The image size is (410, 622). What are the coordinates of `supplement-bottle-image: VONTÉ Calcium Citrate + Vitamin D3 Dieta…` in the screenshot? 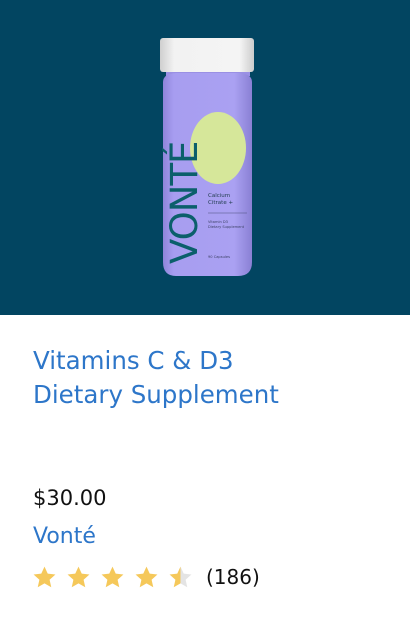 It's located at (207, 157).